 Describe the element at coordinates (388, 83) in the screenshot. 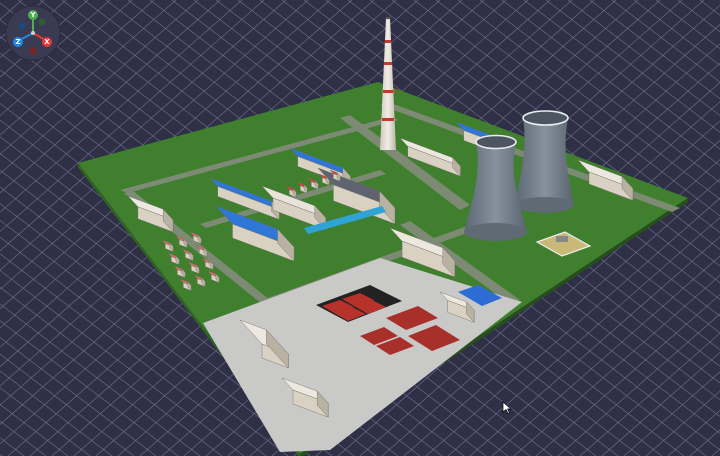

I see `chimney` at that location.